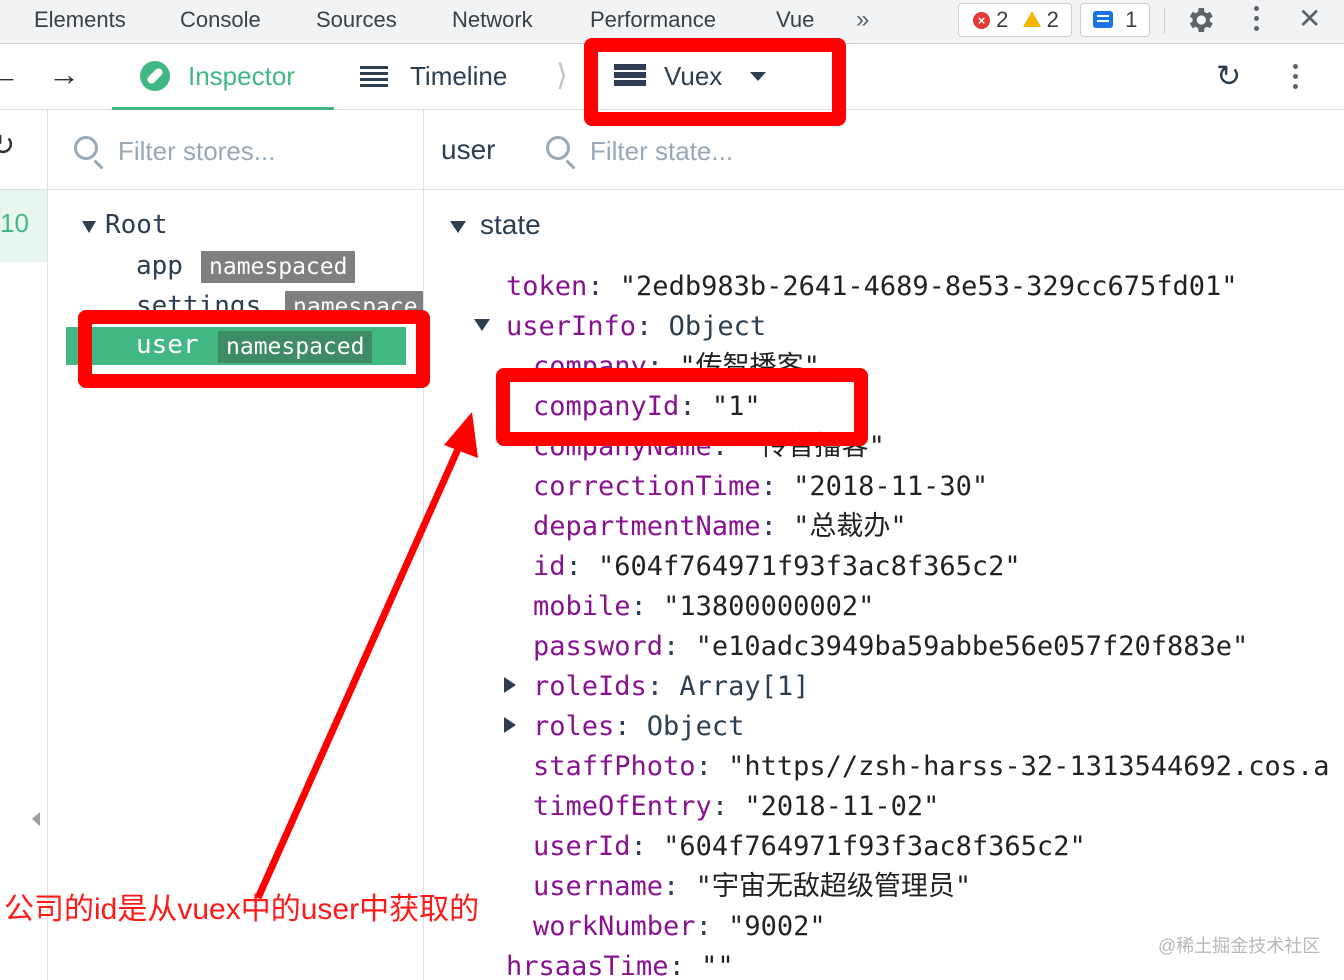 This screenshot has height=980, width=1344. Describe the element at coordinates (547, 286) in the screenshot. I see `field-key: token` at that location.